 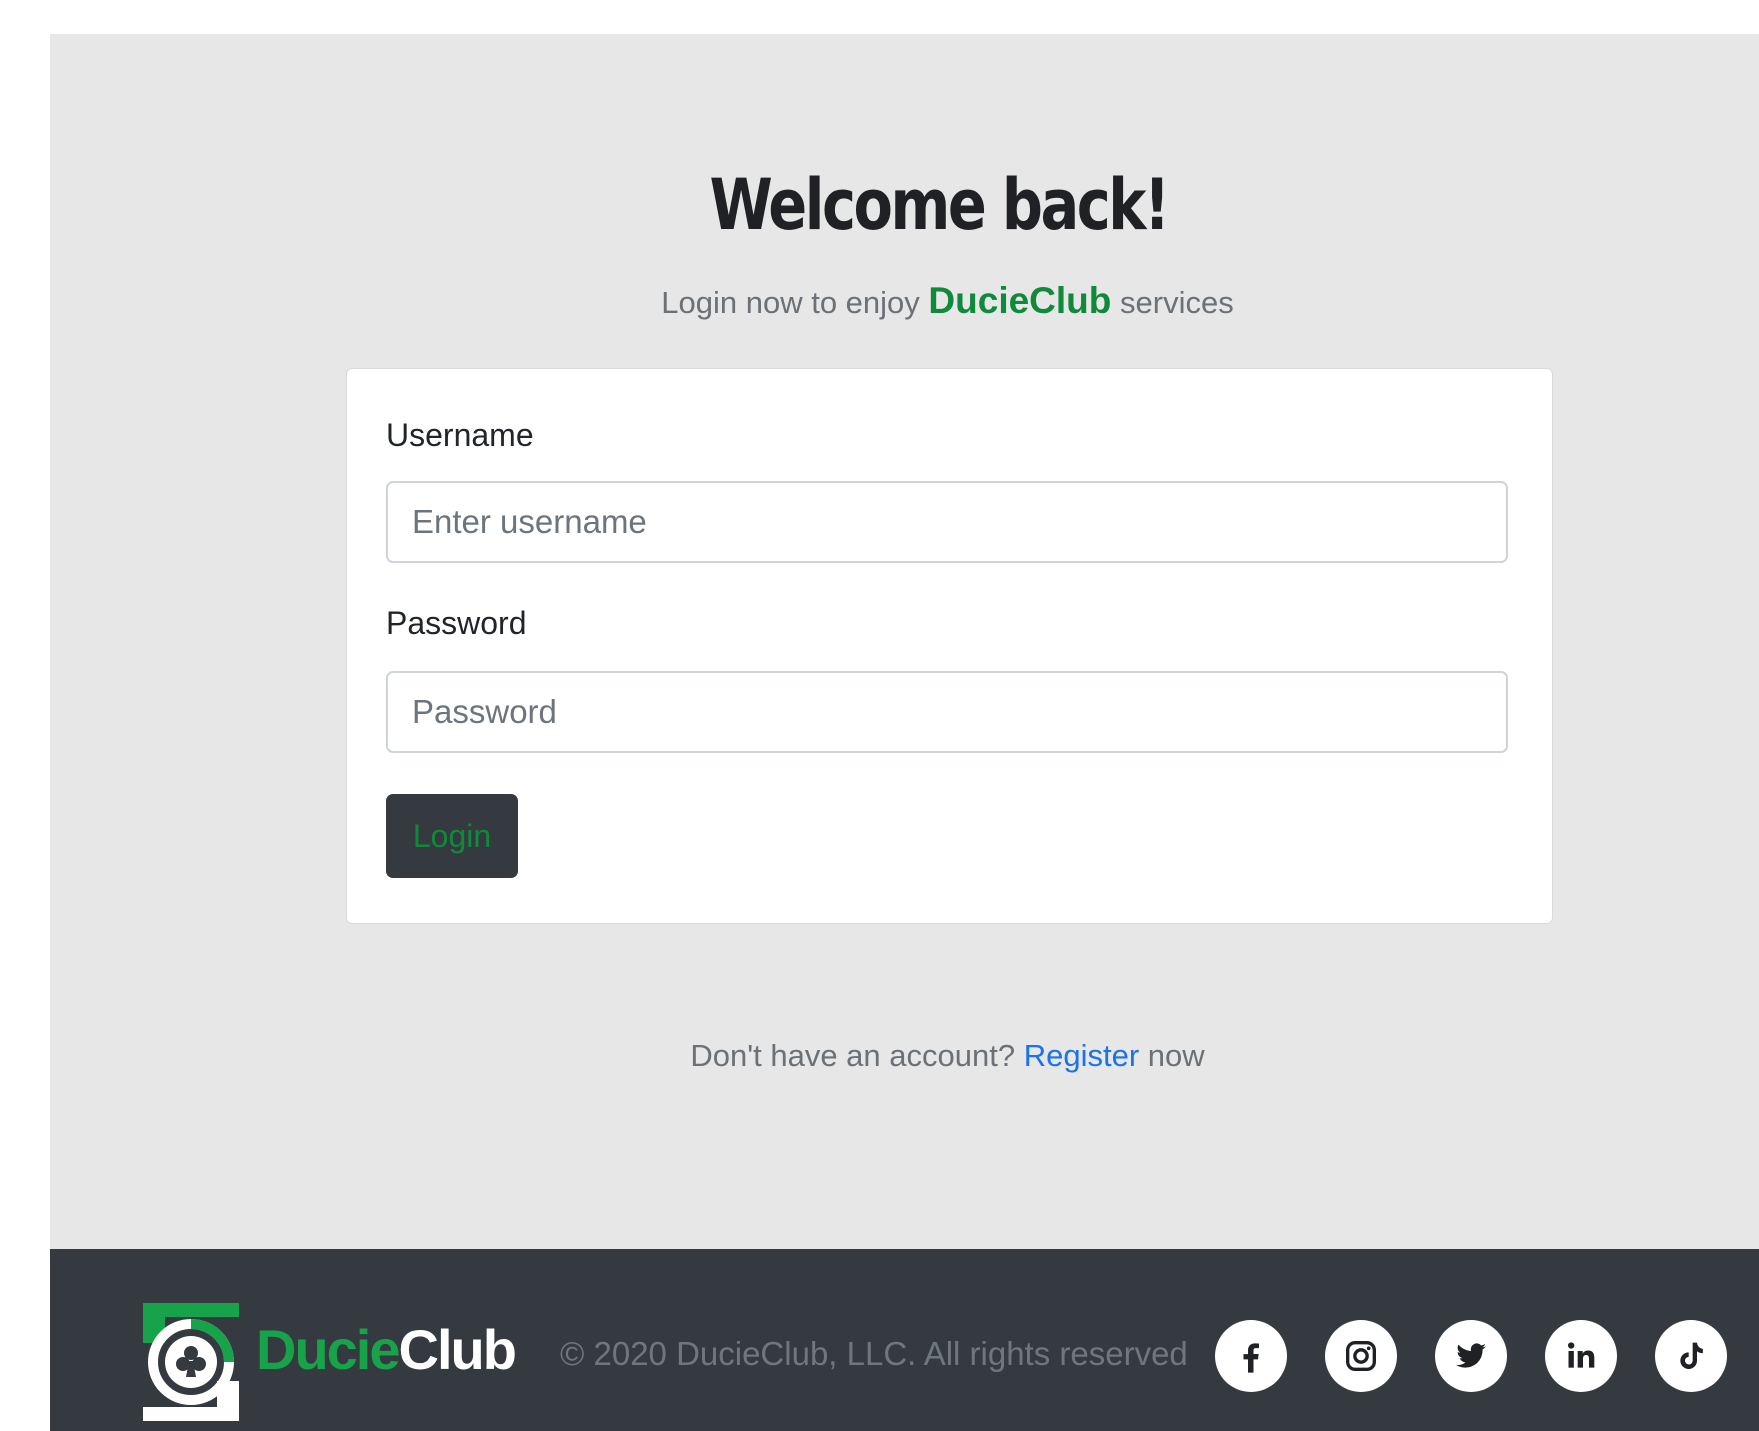 I want to click on page-title: Welcome back!, so click(x=939, y=205).